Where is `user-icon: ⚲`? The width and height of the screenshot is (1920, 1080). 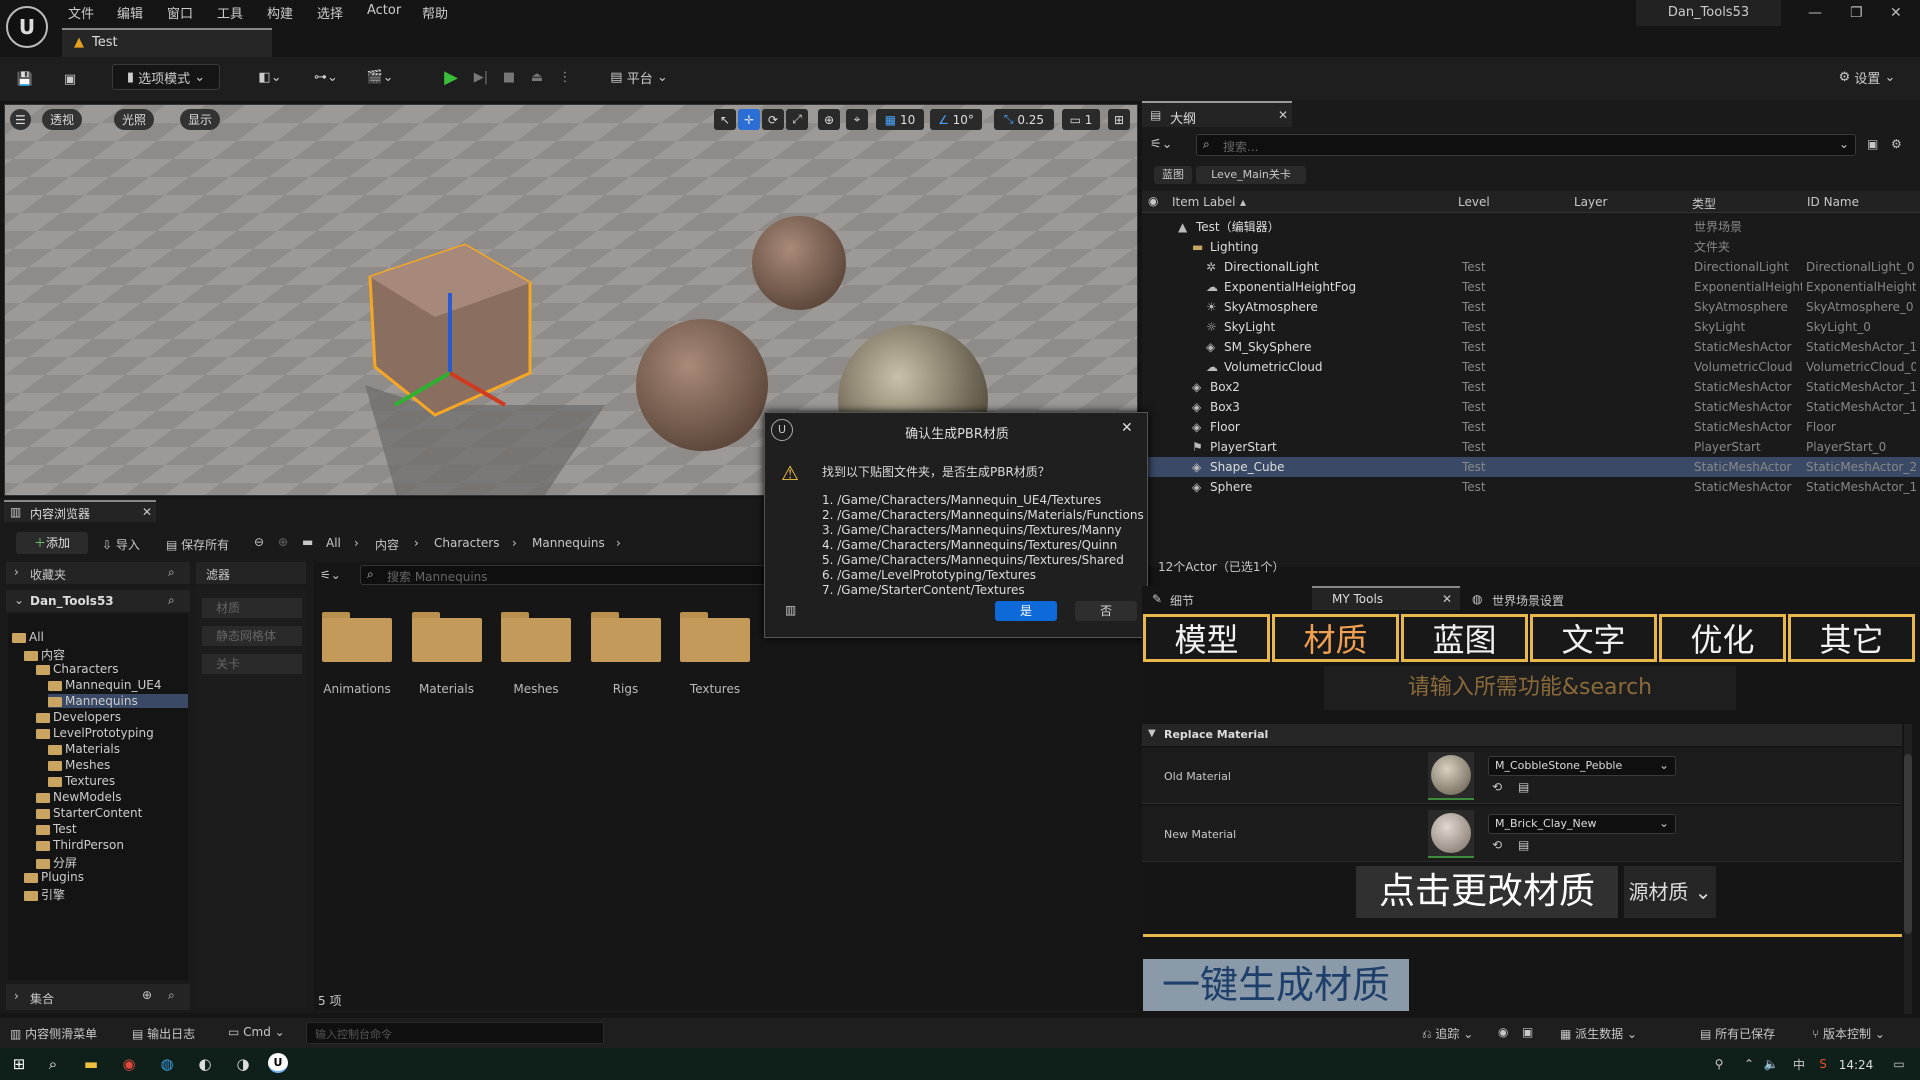
user-icon: ⚲ is located at coordinates (1719, 1064).